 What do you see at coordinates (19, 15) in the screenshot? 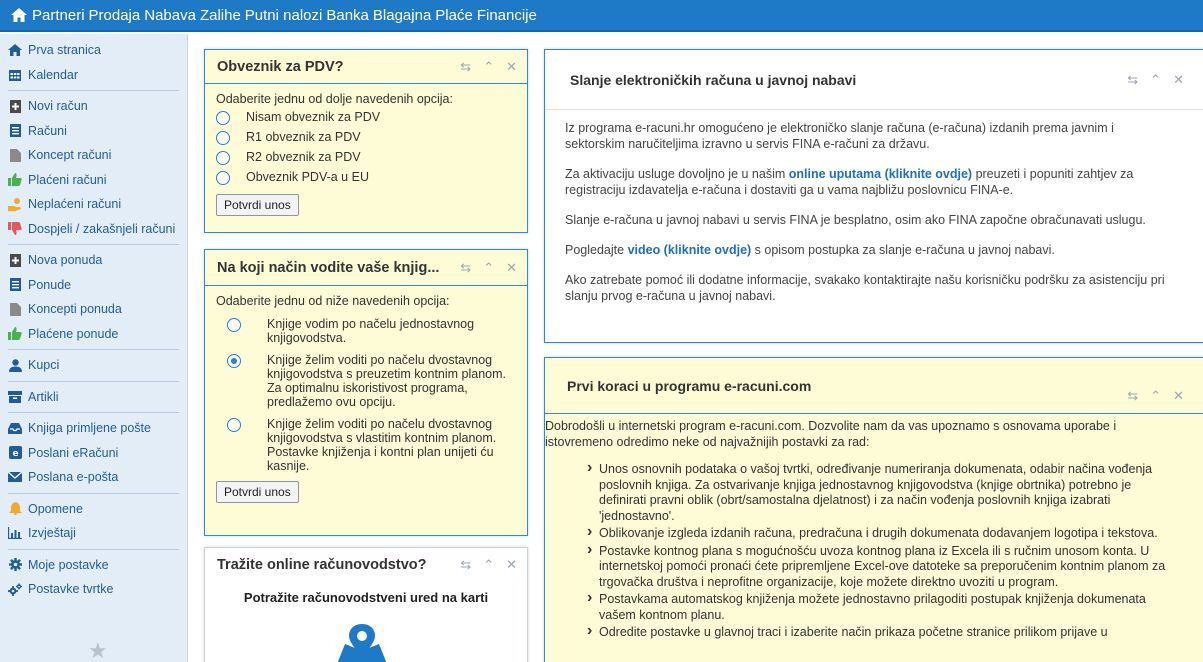
I see `home-icon` at bounding box center [19, 15].